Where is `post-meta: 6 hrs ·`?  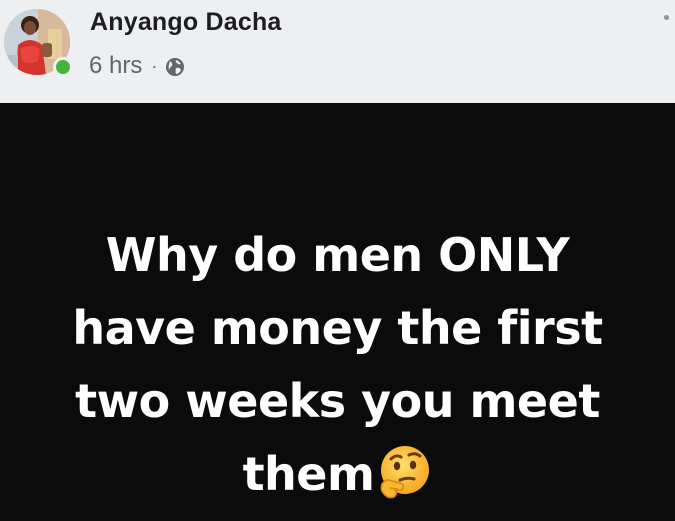 post-meta: 6 hrs · is located at coordinates (137, 66).